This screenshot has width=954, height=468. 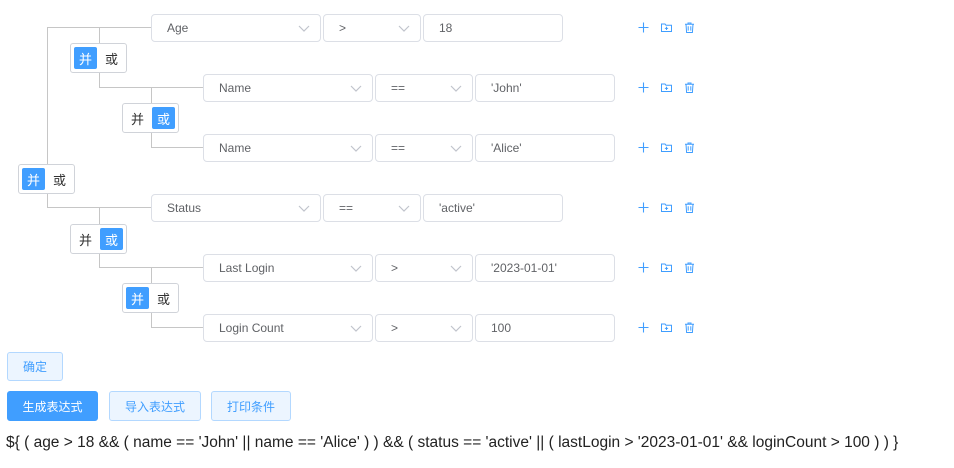 I want to click on value-input: 'Alice', so click(x=545, y=148).